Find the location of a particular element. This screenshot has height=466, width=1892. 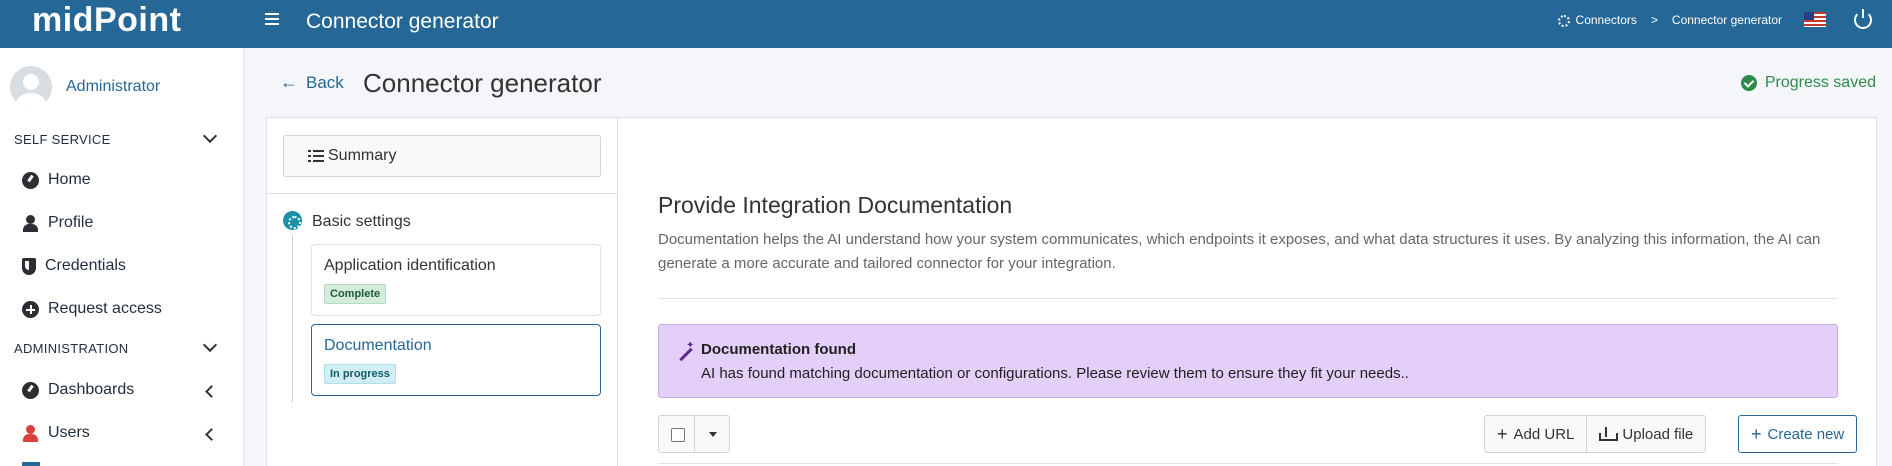

add-button-group: + Add URL Upload file is located at coordinates (1595, 434).